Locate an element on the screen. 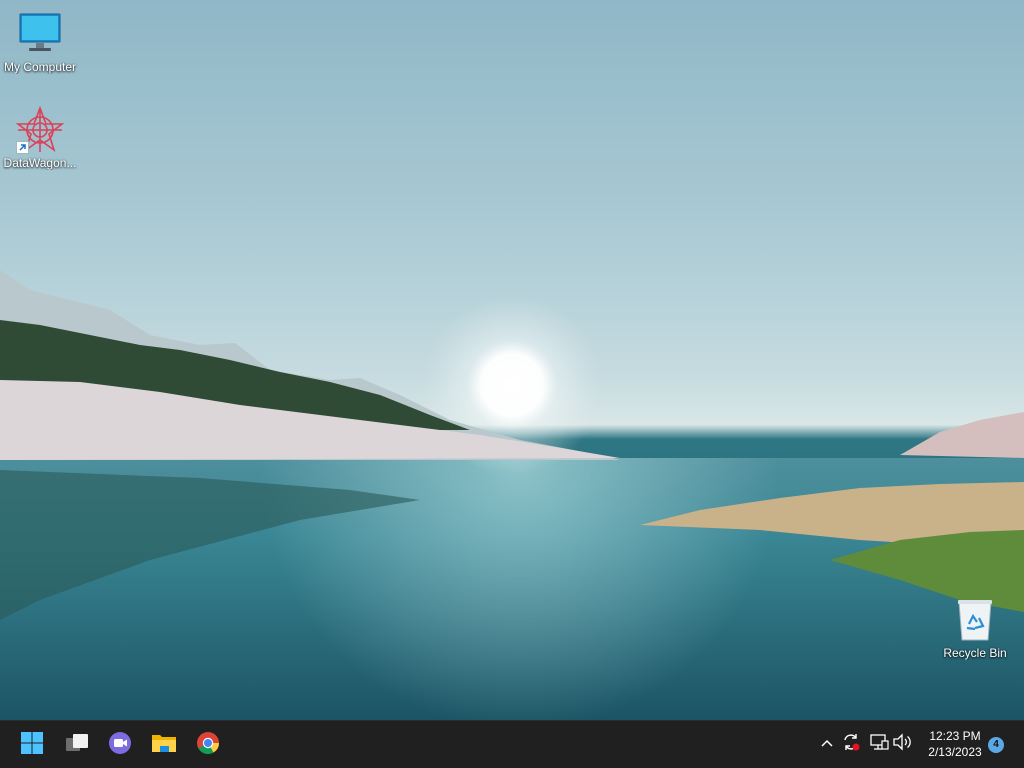 The image size is (1024, 768). file-explorer-button is located at coordinates (164, 745).